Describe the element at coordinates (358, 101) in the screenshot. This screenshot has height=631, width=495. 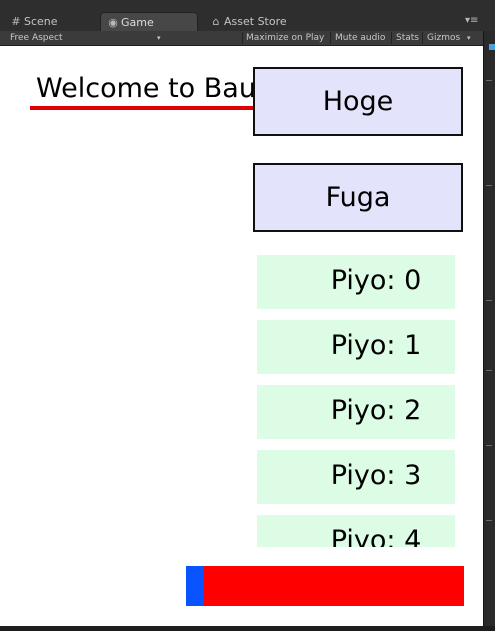
I see `hoge-button: Hoge` at that location.